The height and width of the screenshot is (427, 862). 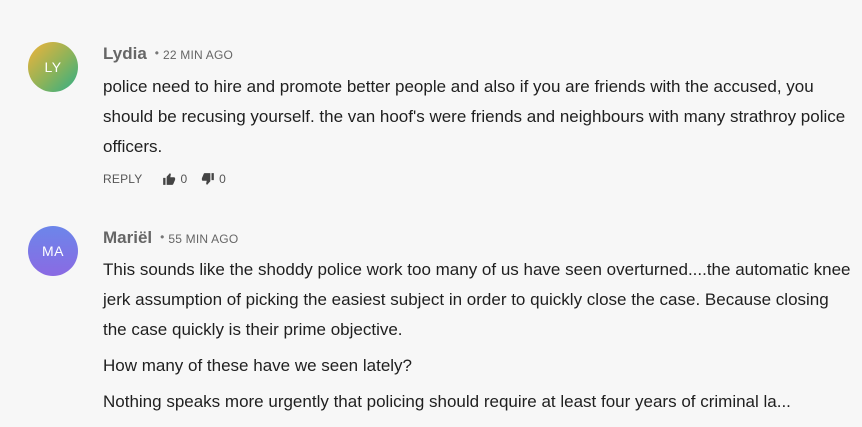 What do you see at coordinates (184, 179) in the screenshot?
I see `like-count: 0` at bounding box center [184, 179].